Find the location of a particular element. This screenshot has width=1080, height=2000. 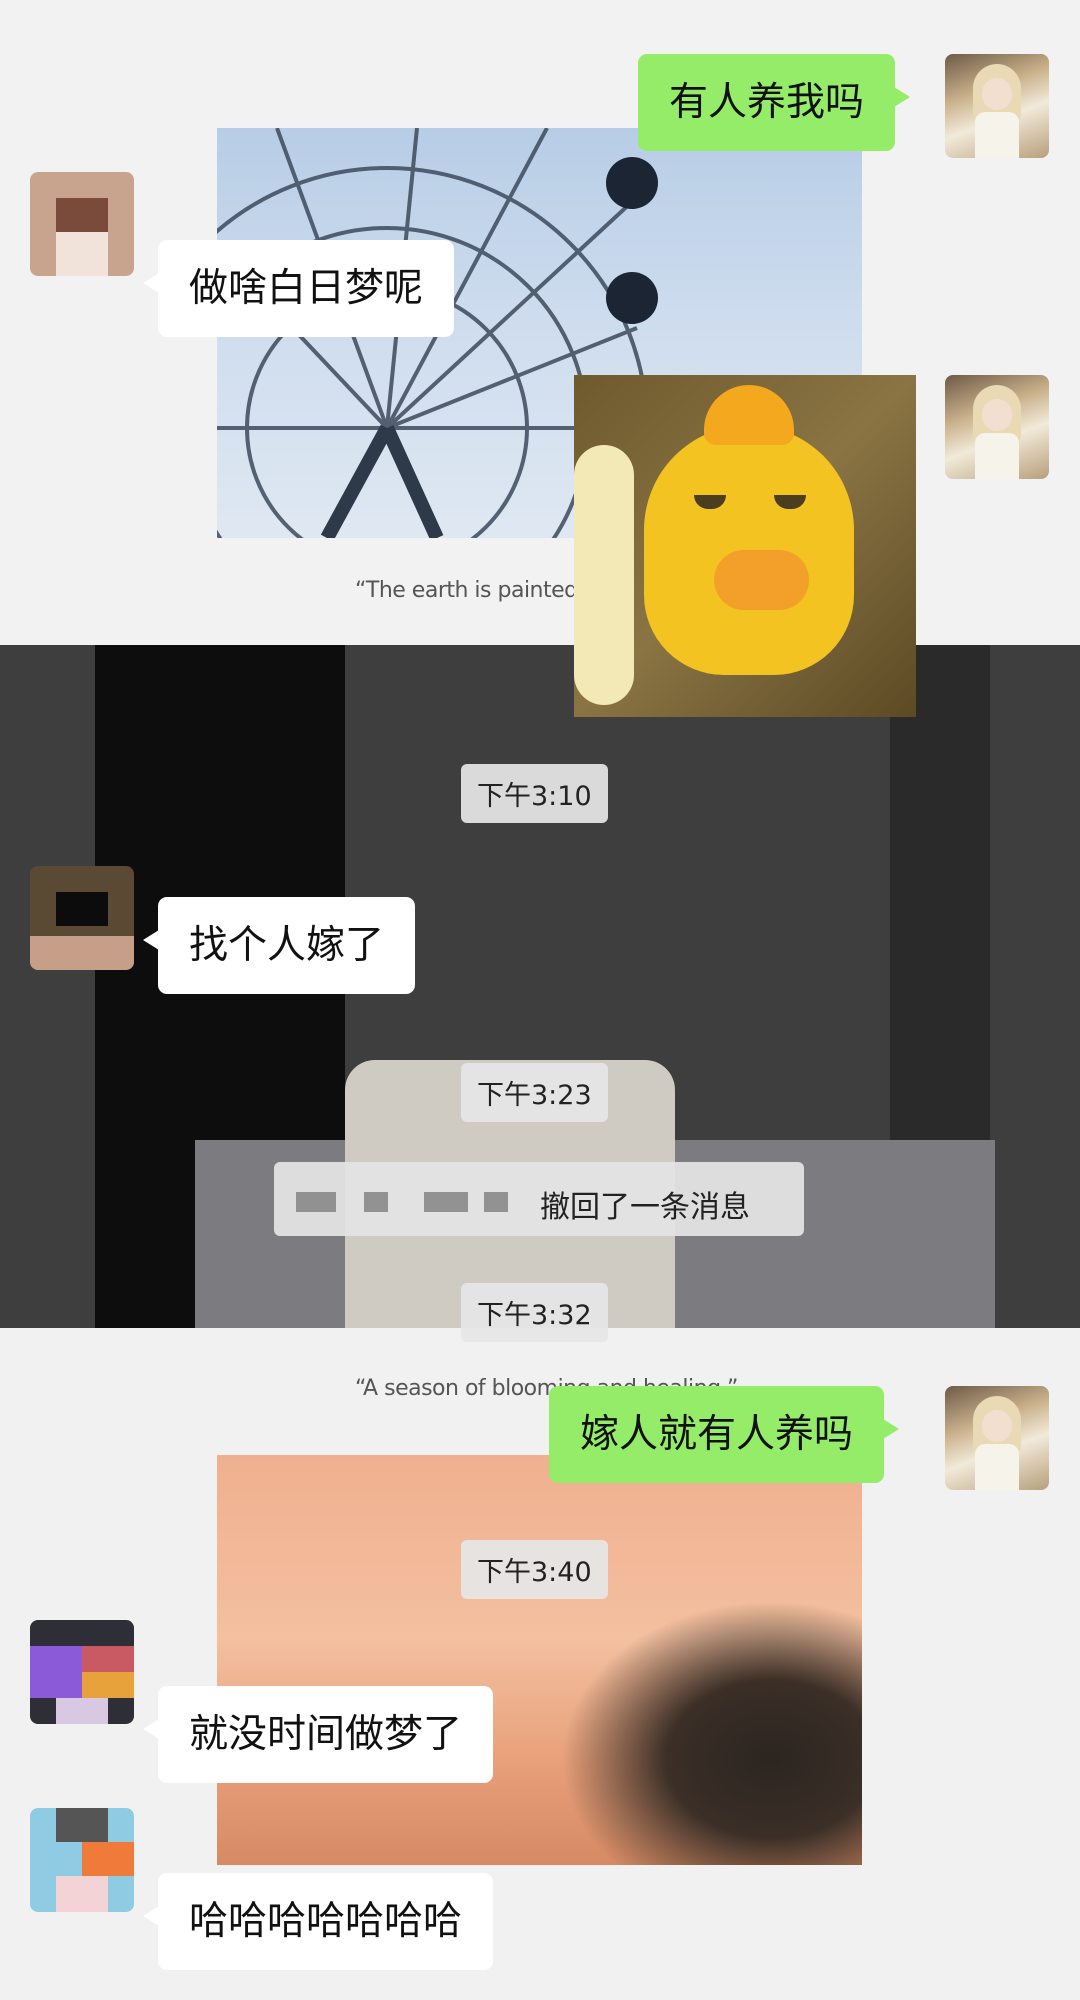

duck-beak-icon is located at coordinates (761, 580).